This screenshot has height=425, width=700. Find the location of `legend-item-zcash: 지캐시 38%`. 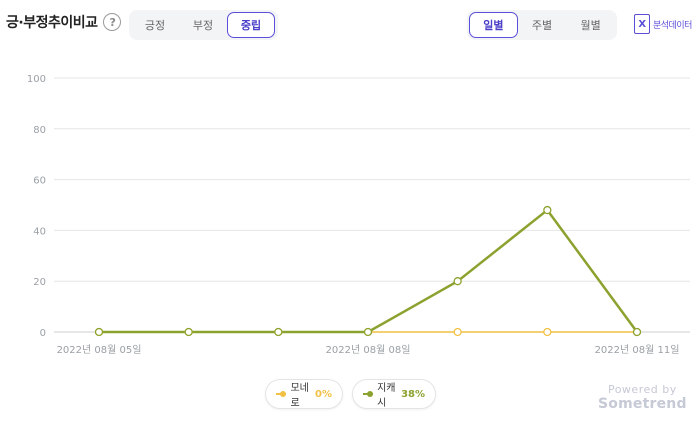

legend-item-zcash: 지캐시 38% is located at coordinates (394, 394).